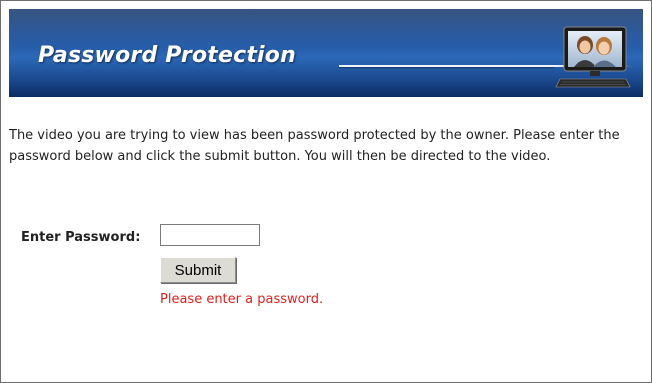 This screenshot has height=383, width=652. What do you see at coordinates (242, 299) in the screenshot?
I see `error-message: Please enter a password.` at bounding box center [242, 299].